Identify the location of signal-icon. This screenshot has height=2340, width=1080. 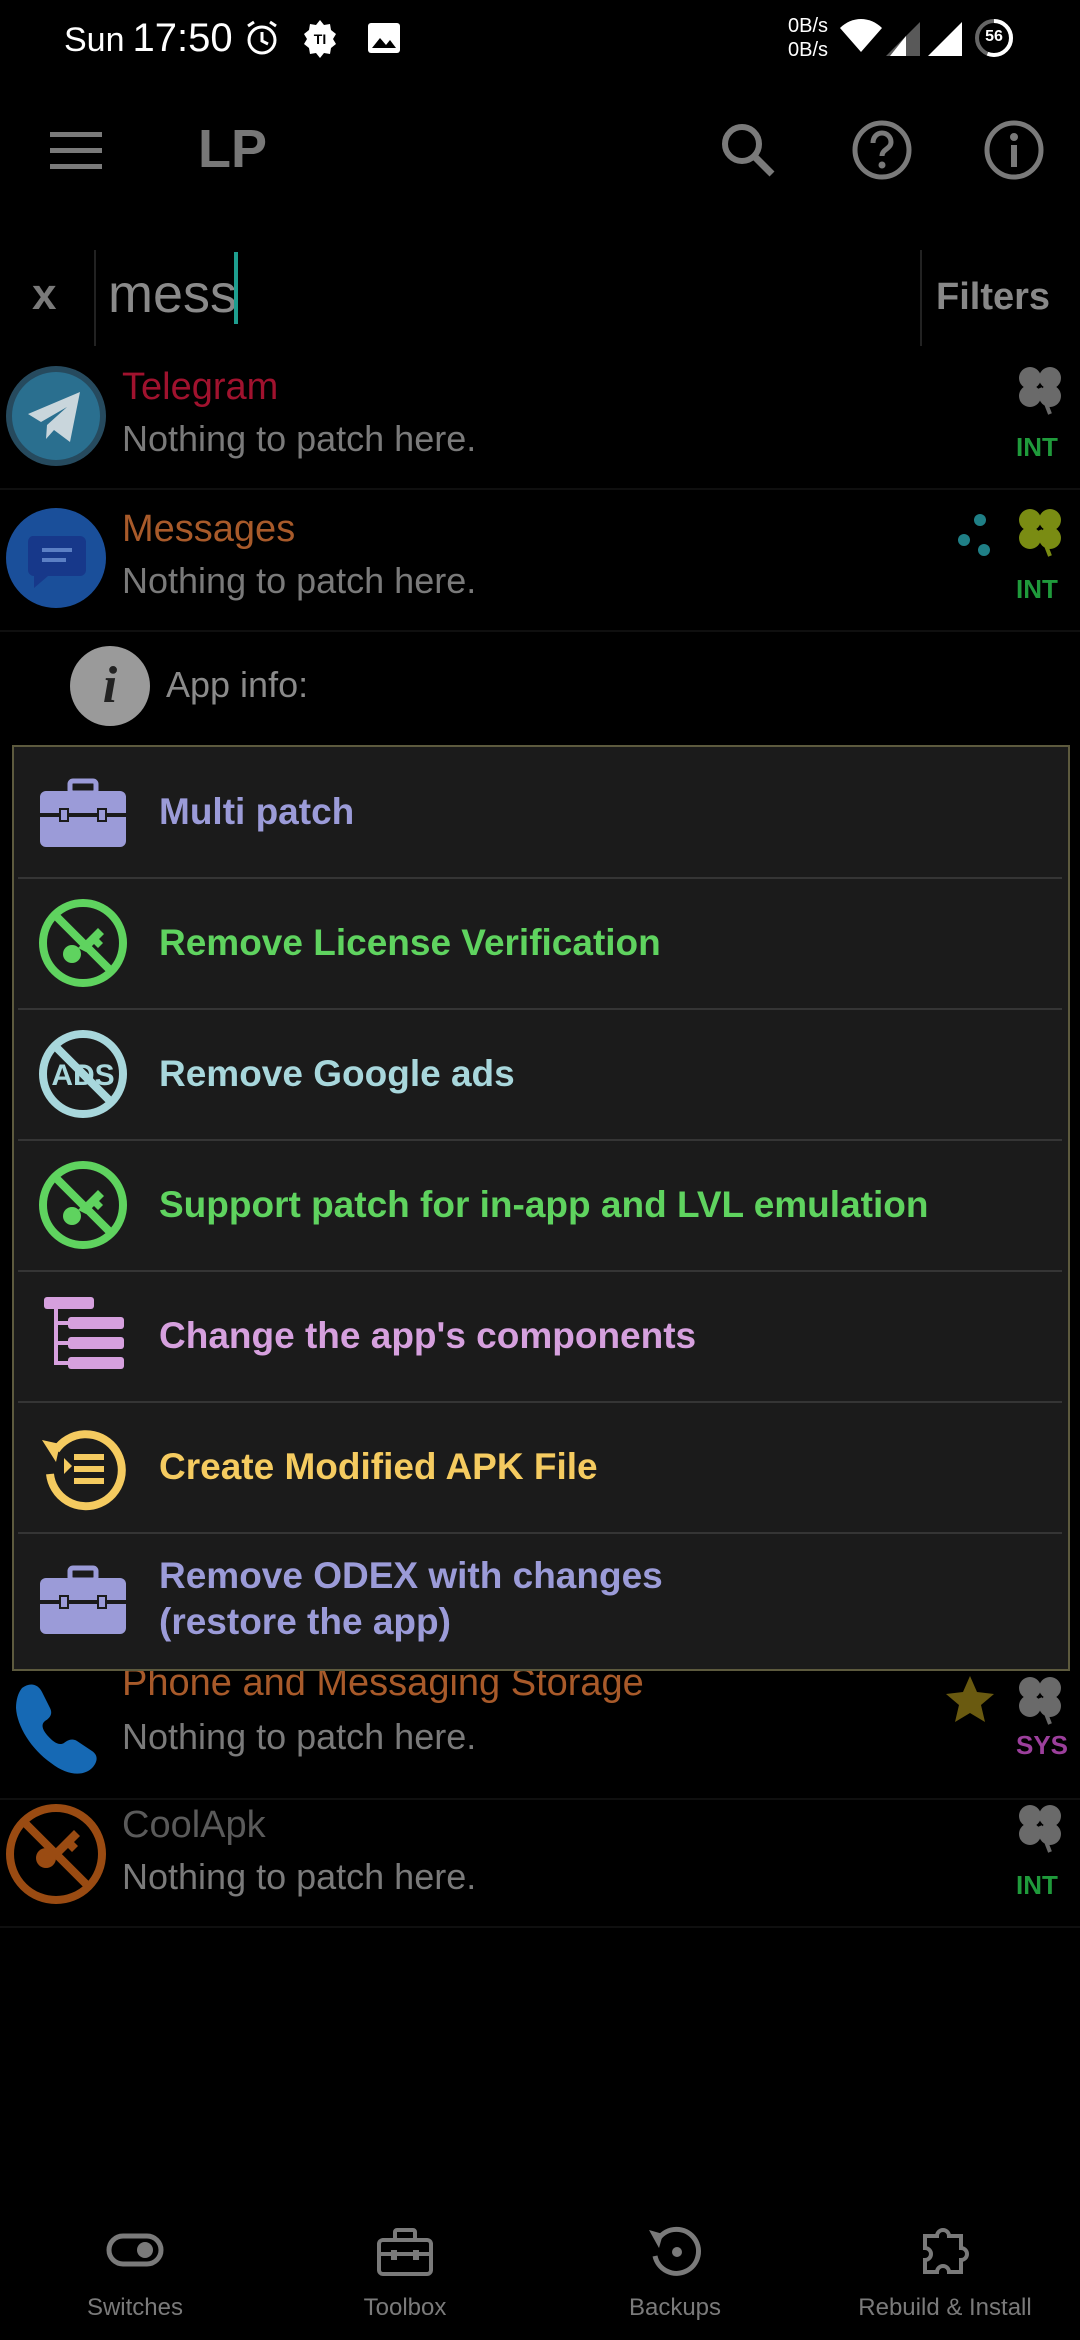
(903, 39).